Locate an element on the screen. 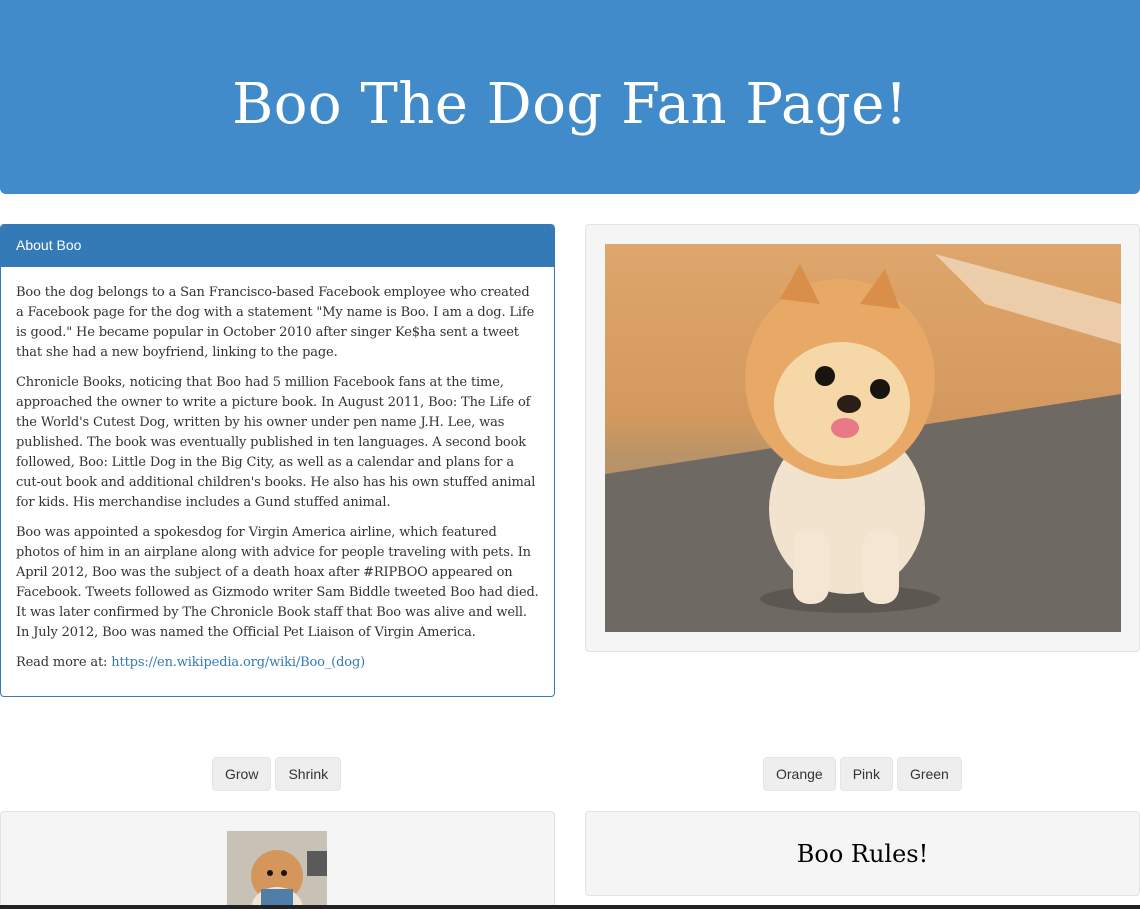 Image resolution: width=1140 pixels, height=909 pixels. pink-button: Pink is located at coordinates (866, 774).